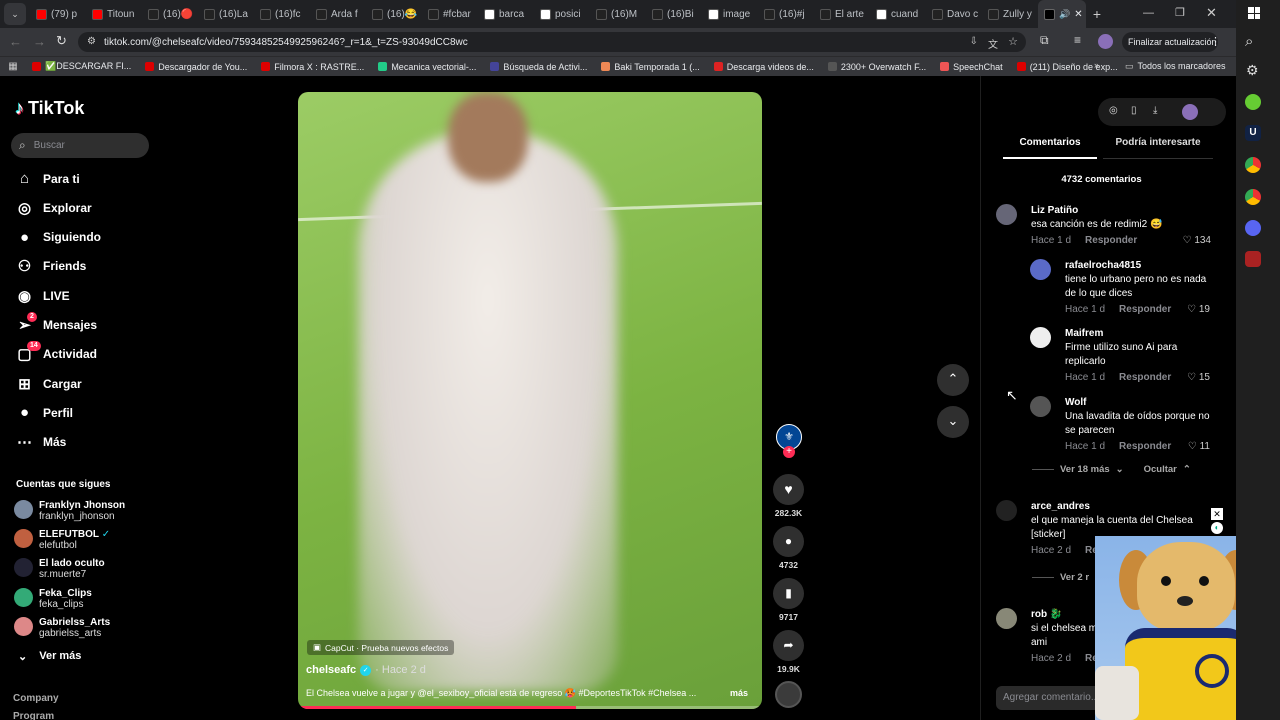 The height and width of the screenshot is (720, 1280). Describe the element at coordinates (1077, 40) in the screenshot. I see `media-control-icon: ≡` at that location.